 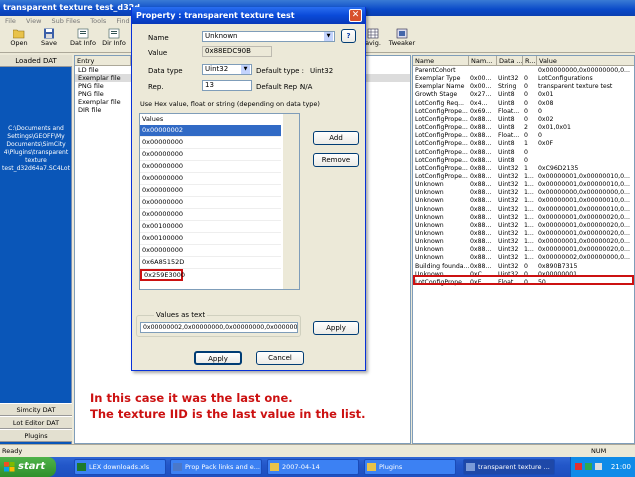 What do you see at coordinates (36, 435) in the screenshot?
I see `tab-plugins: Plugins` at bounding box center [36, 435].